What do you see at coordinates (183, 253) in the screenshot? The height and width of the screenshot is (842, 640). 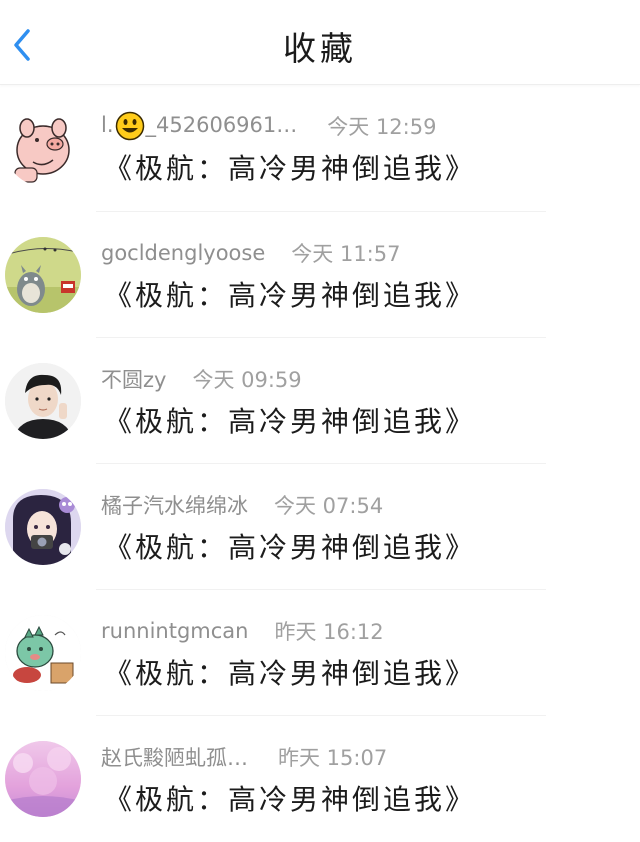 I see `username: gocldenglyoose` at bounding box center [183, 253].